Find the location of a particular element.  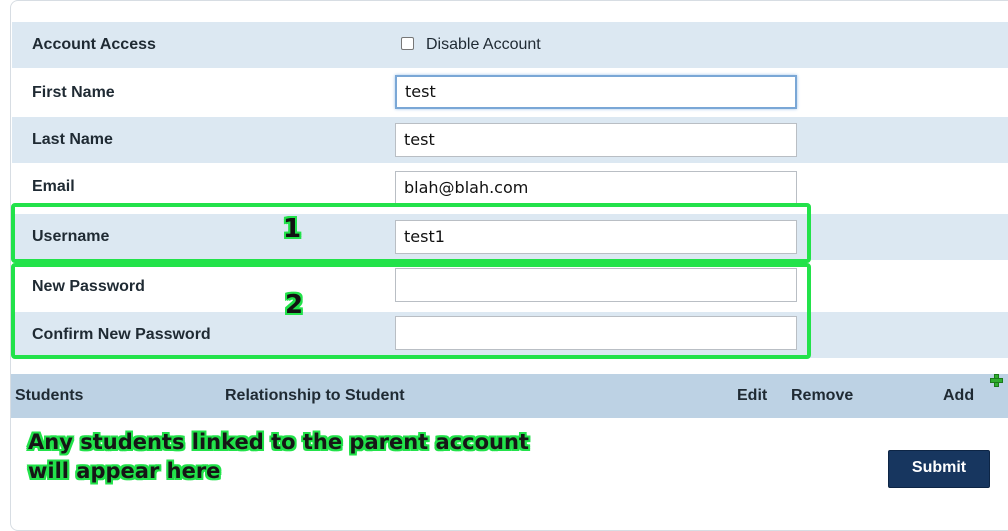

first-name-row: First Name test is located at coordinates (510, 93).